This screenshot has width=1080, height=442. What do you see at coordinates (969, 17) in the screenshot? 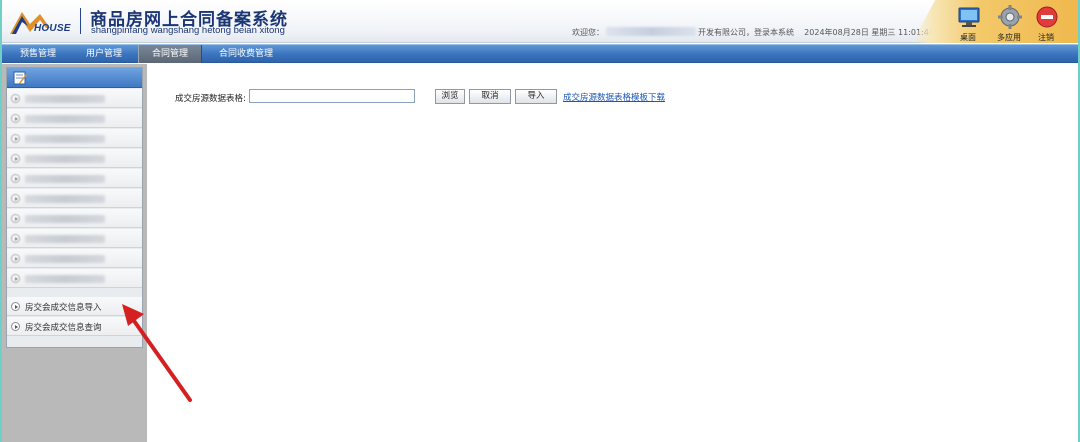
I see `monitor-icon` at bounding box center [969, 17].